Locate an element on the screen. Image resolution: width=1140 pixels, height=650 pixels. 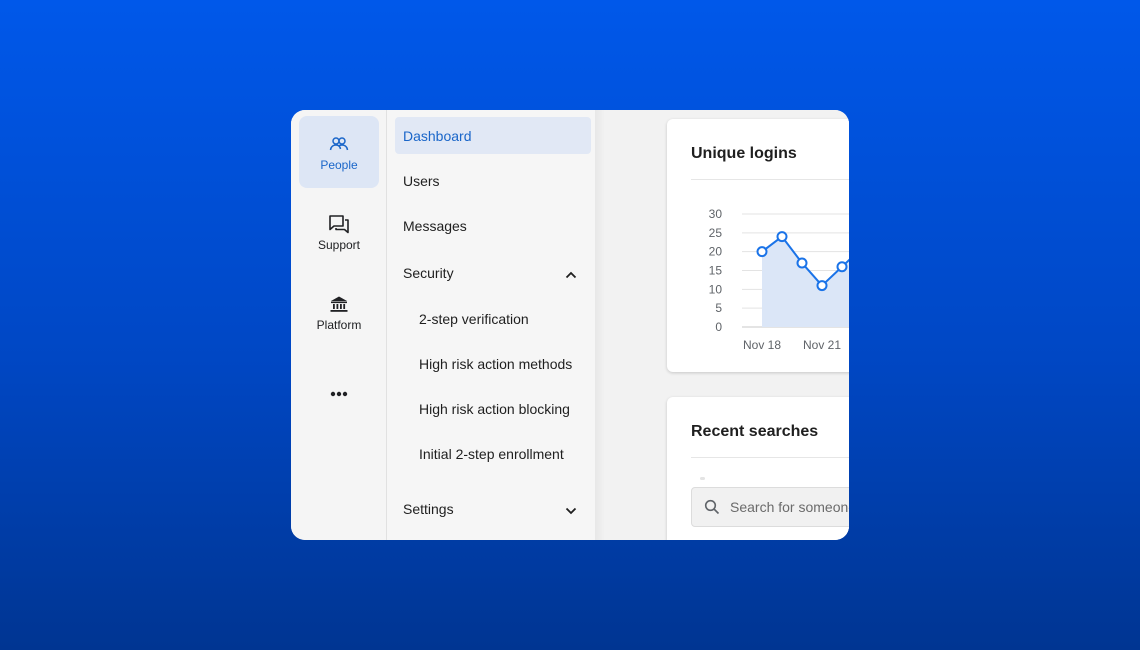
nav-label-settings: Settings is located at coordinates (428, 508).